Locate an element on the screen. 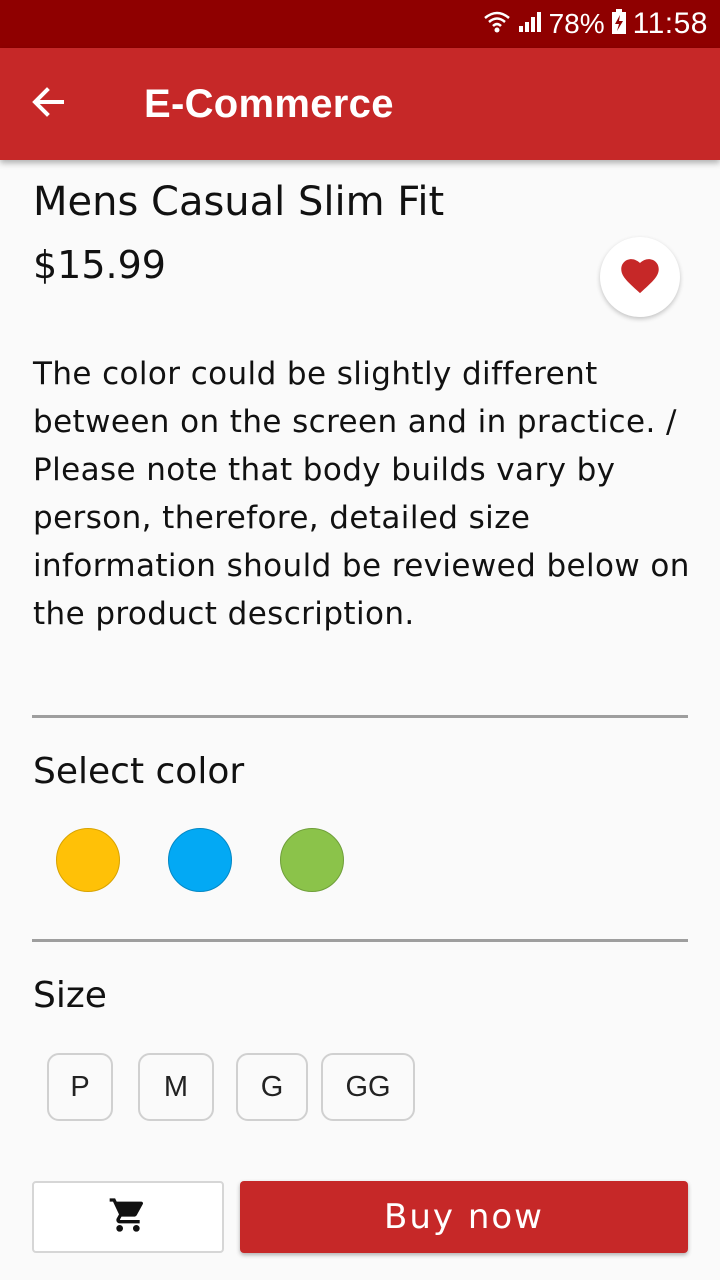 The height and width of the screenshot is (1280, 720). arrow-back-icon is located at coordinates (48, 104).